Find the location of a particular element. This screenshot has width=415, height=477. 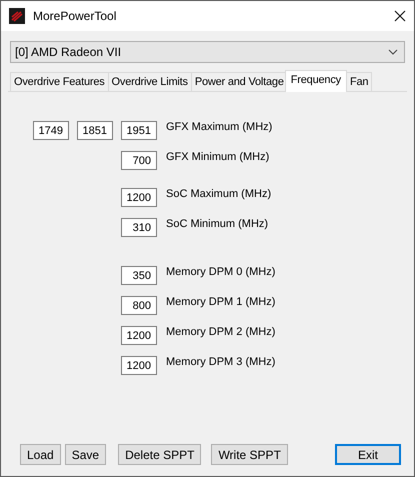

field-label: Memory DPM 3 (MHz) is located at coordinates (221, 362).